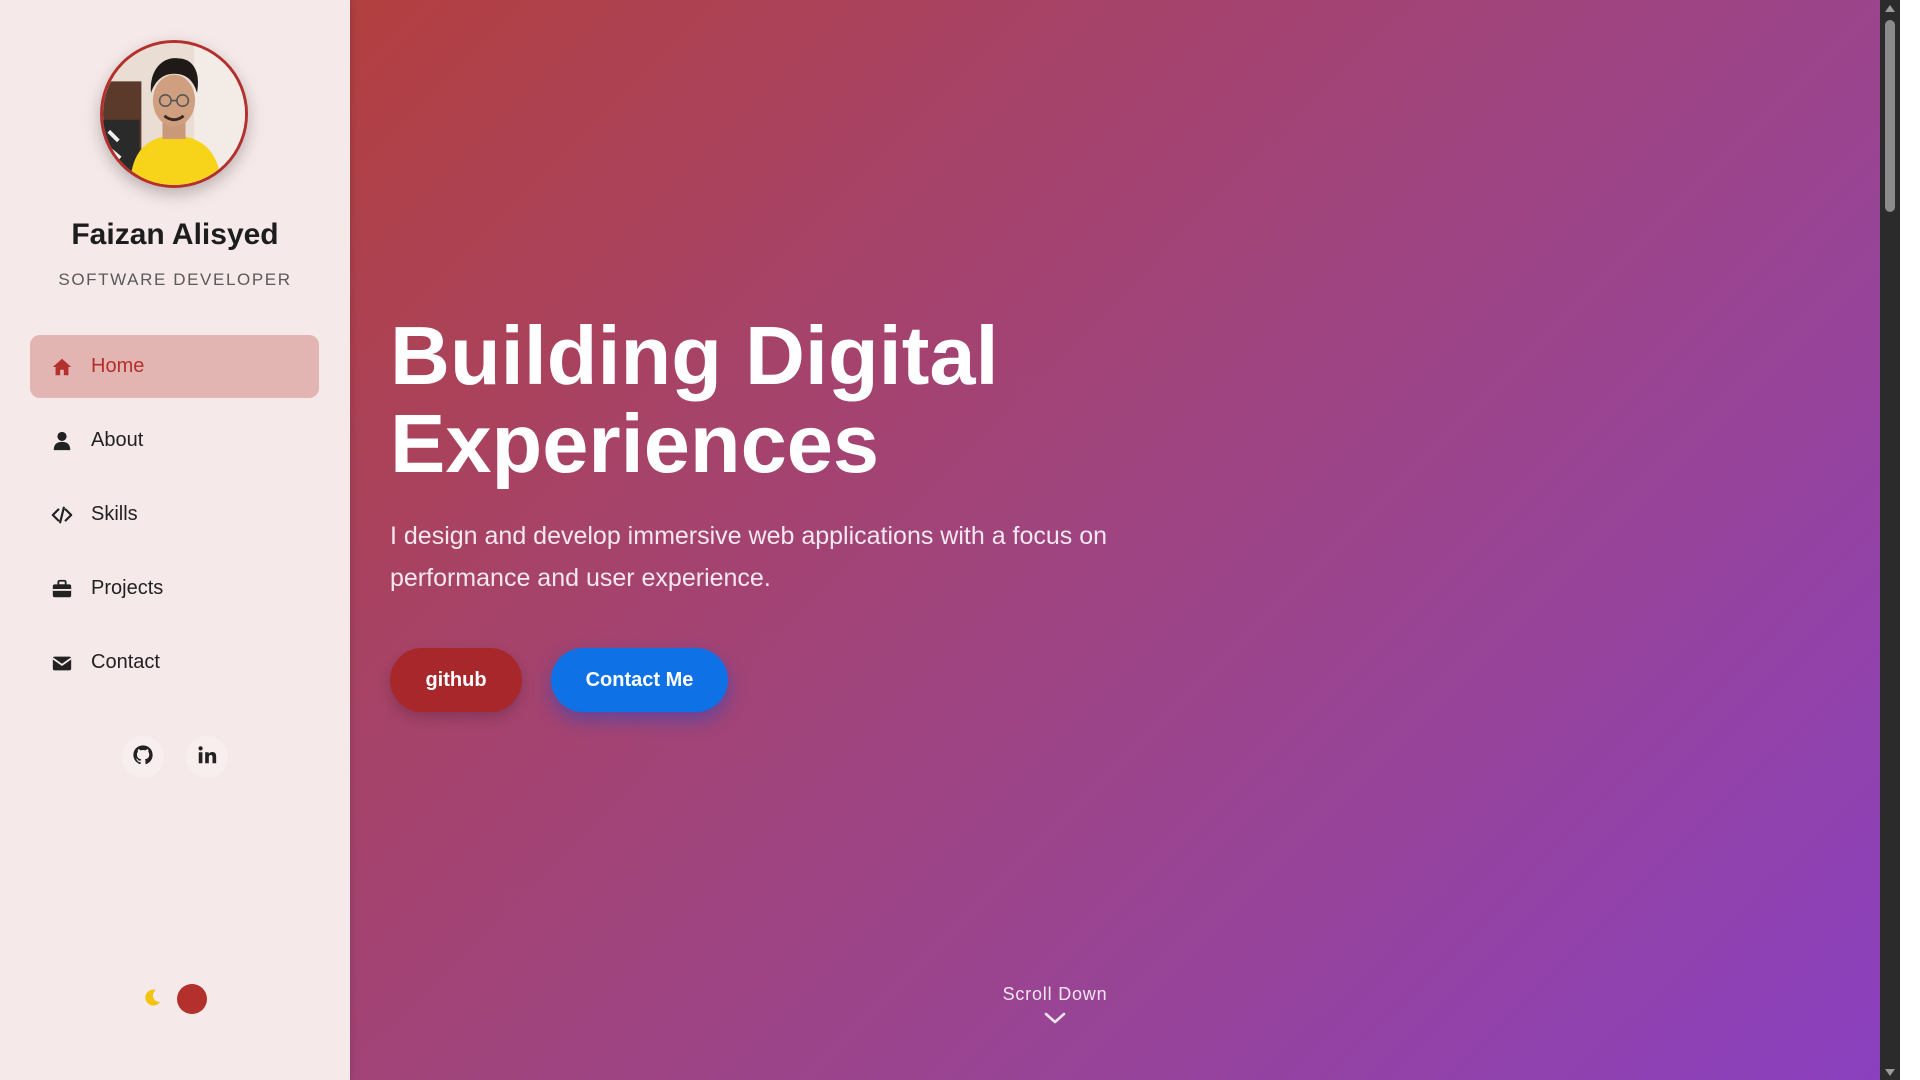 The width and height of the screenshot is (1920, 1080). What do you see at coordinates (174, 114) in the screenshot?
I see `avatar` at bounding box center [174, 114].